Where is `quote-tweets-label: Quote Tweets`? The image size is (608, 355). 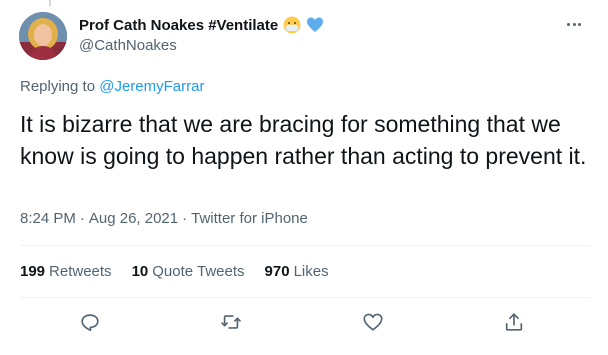
quote-tweets-label: Quote Tweets is located at coordinates (198, 271).